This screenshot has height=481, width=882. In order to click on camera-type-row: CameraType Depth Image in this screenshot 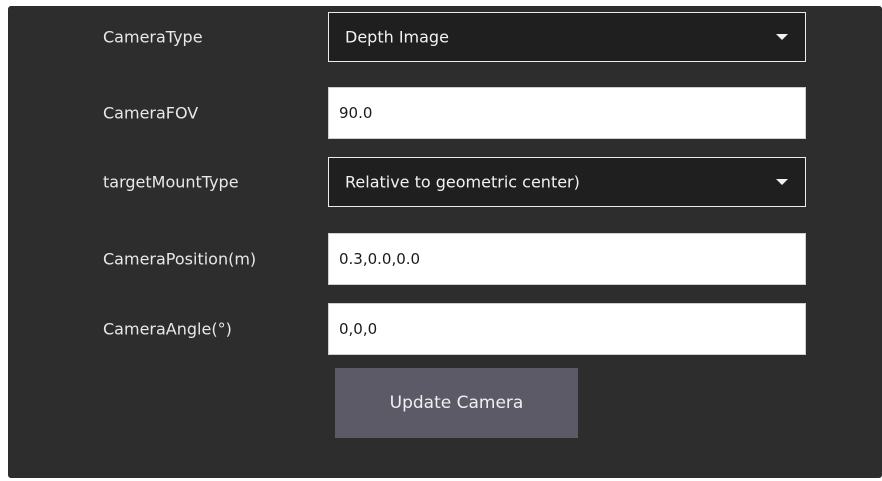, I will do `click(445, 37)`.